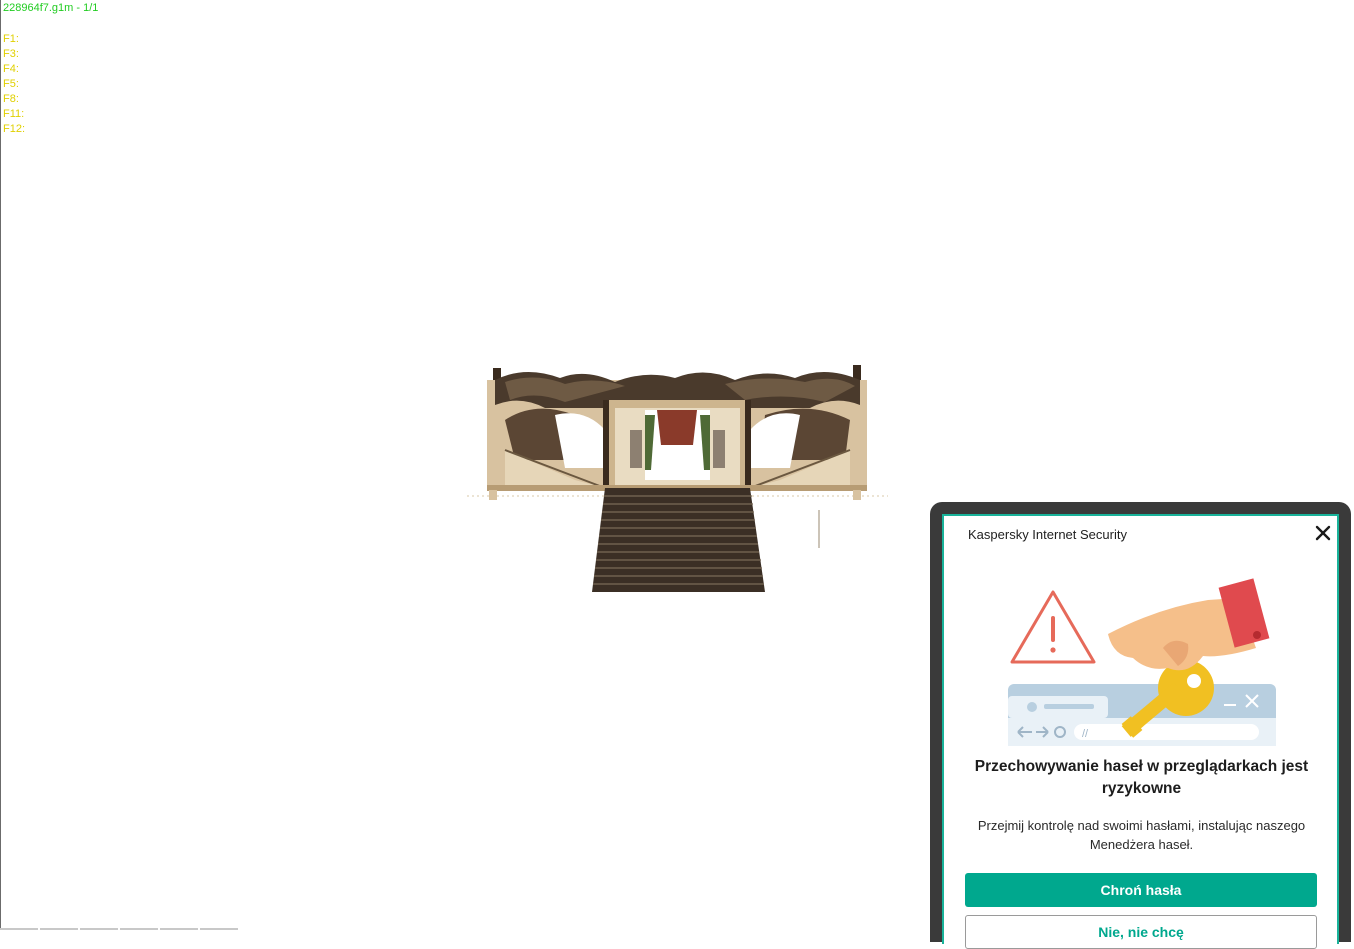 The height and width of the screenshot is (949, 1354). What do you see at coordinates (11, 39) in the screenshot?
I see `key-label-f1: F1:` at bounding box center [11, 39].